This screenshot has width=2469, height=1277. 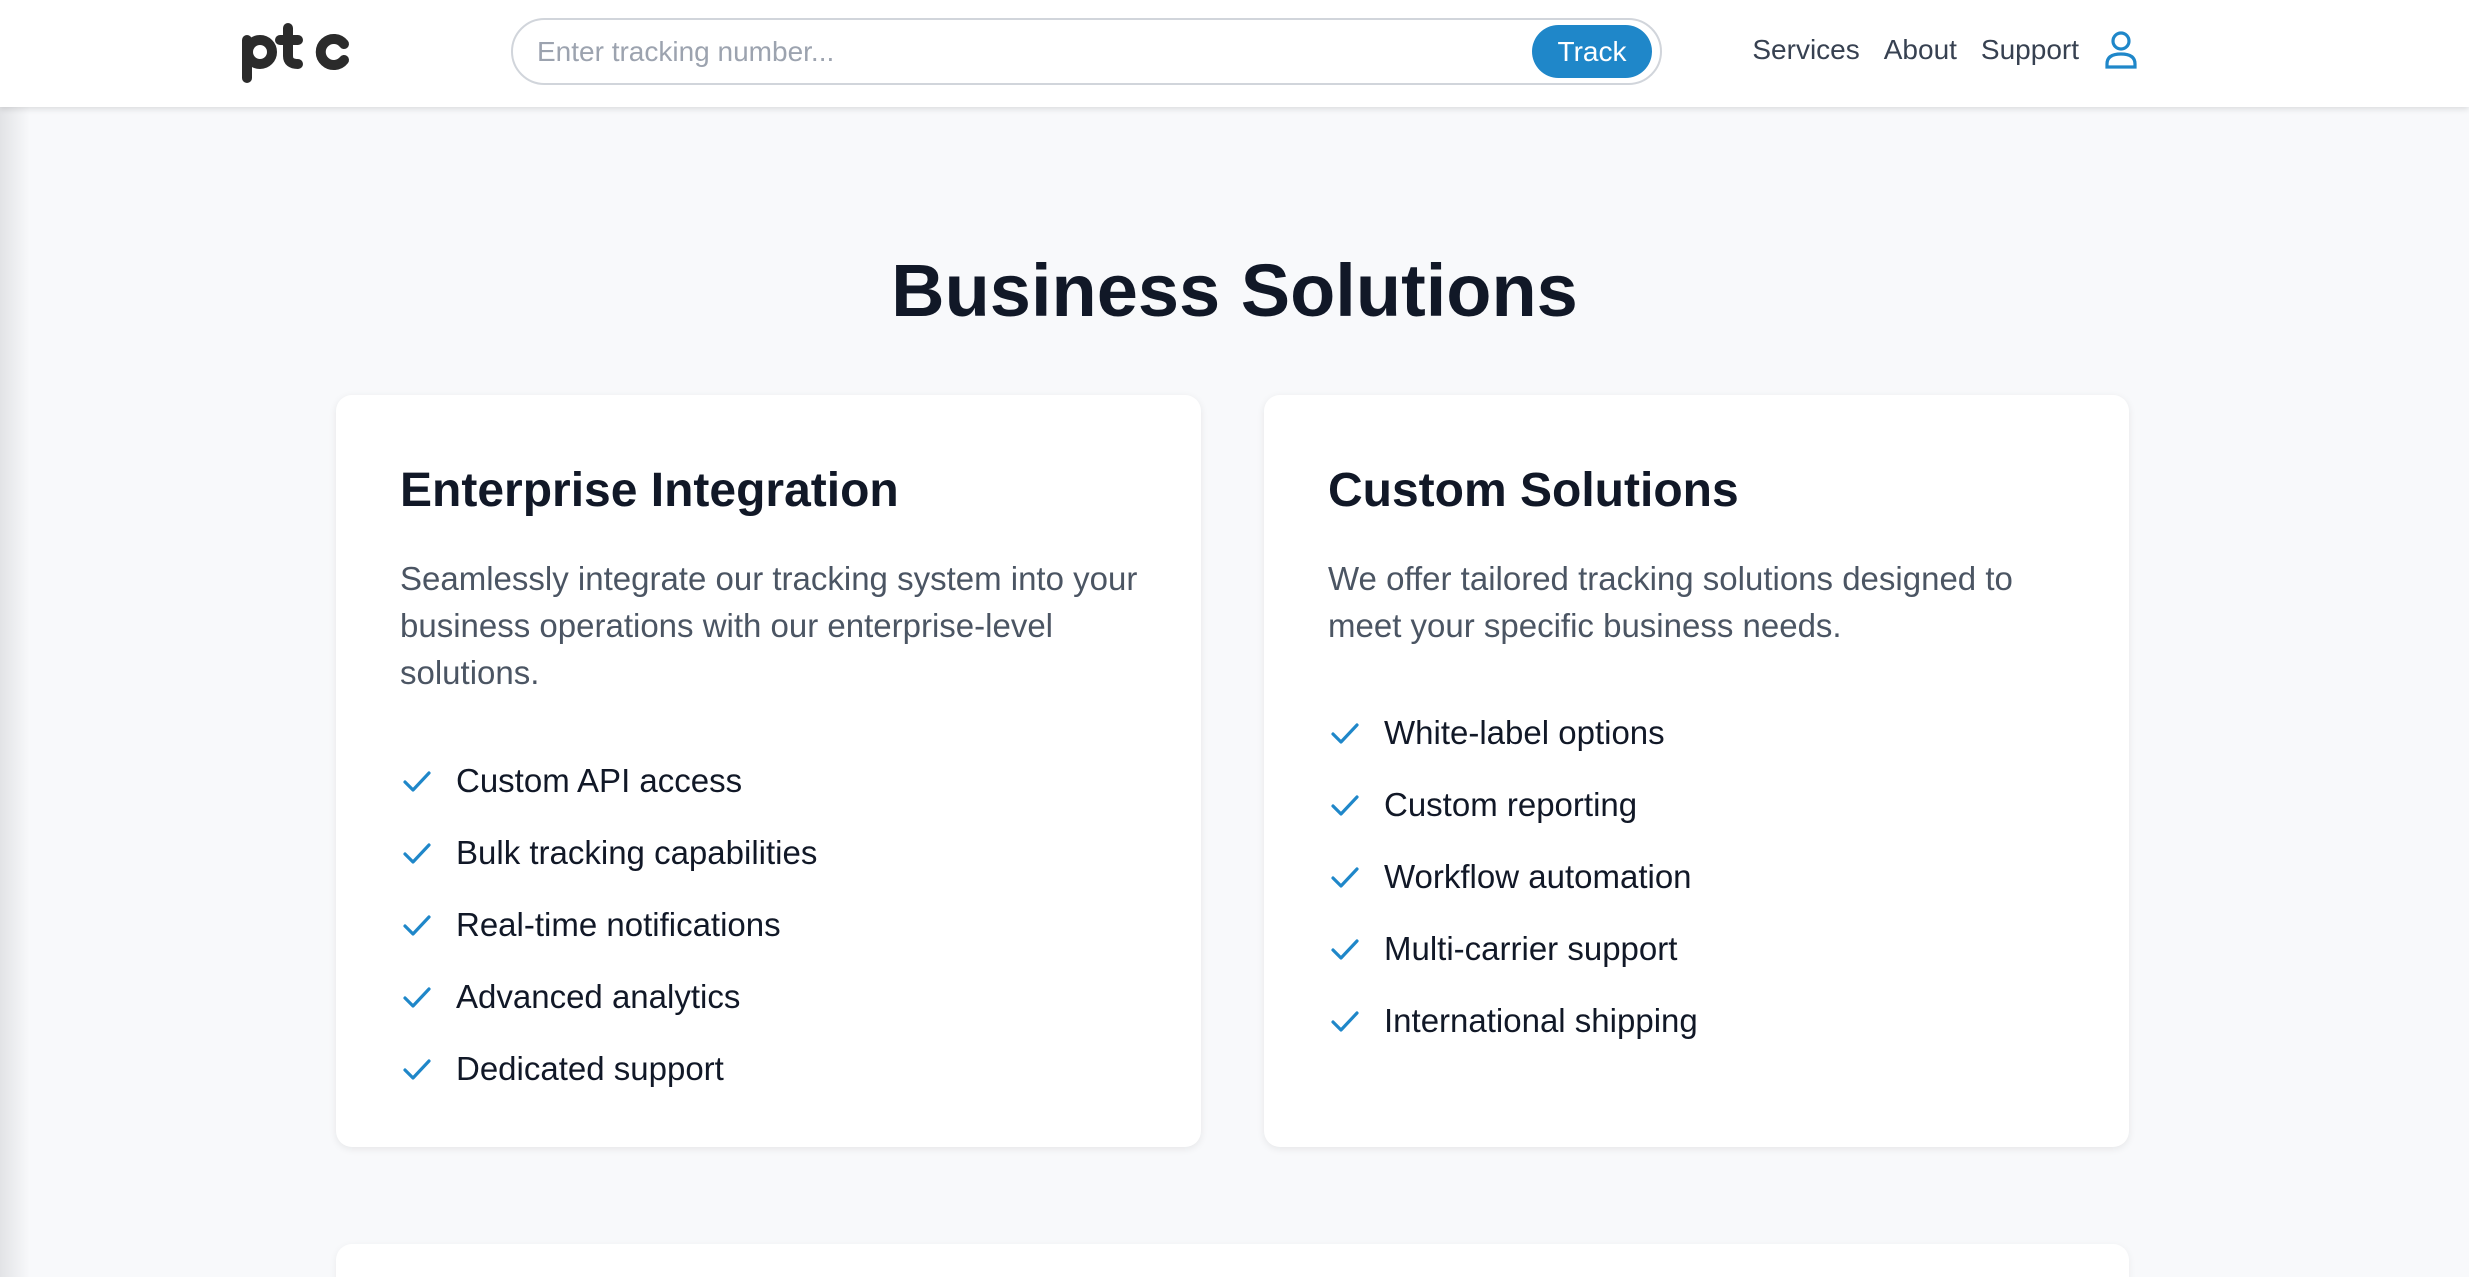 I want to click on feature-item: Multi-carrier support, so click(x=1513, y=949).